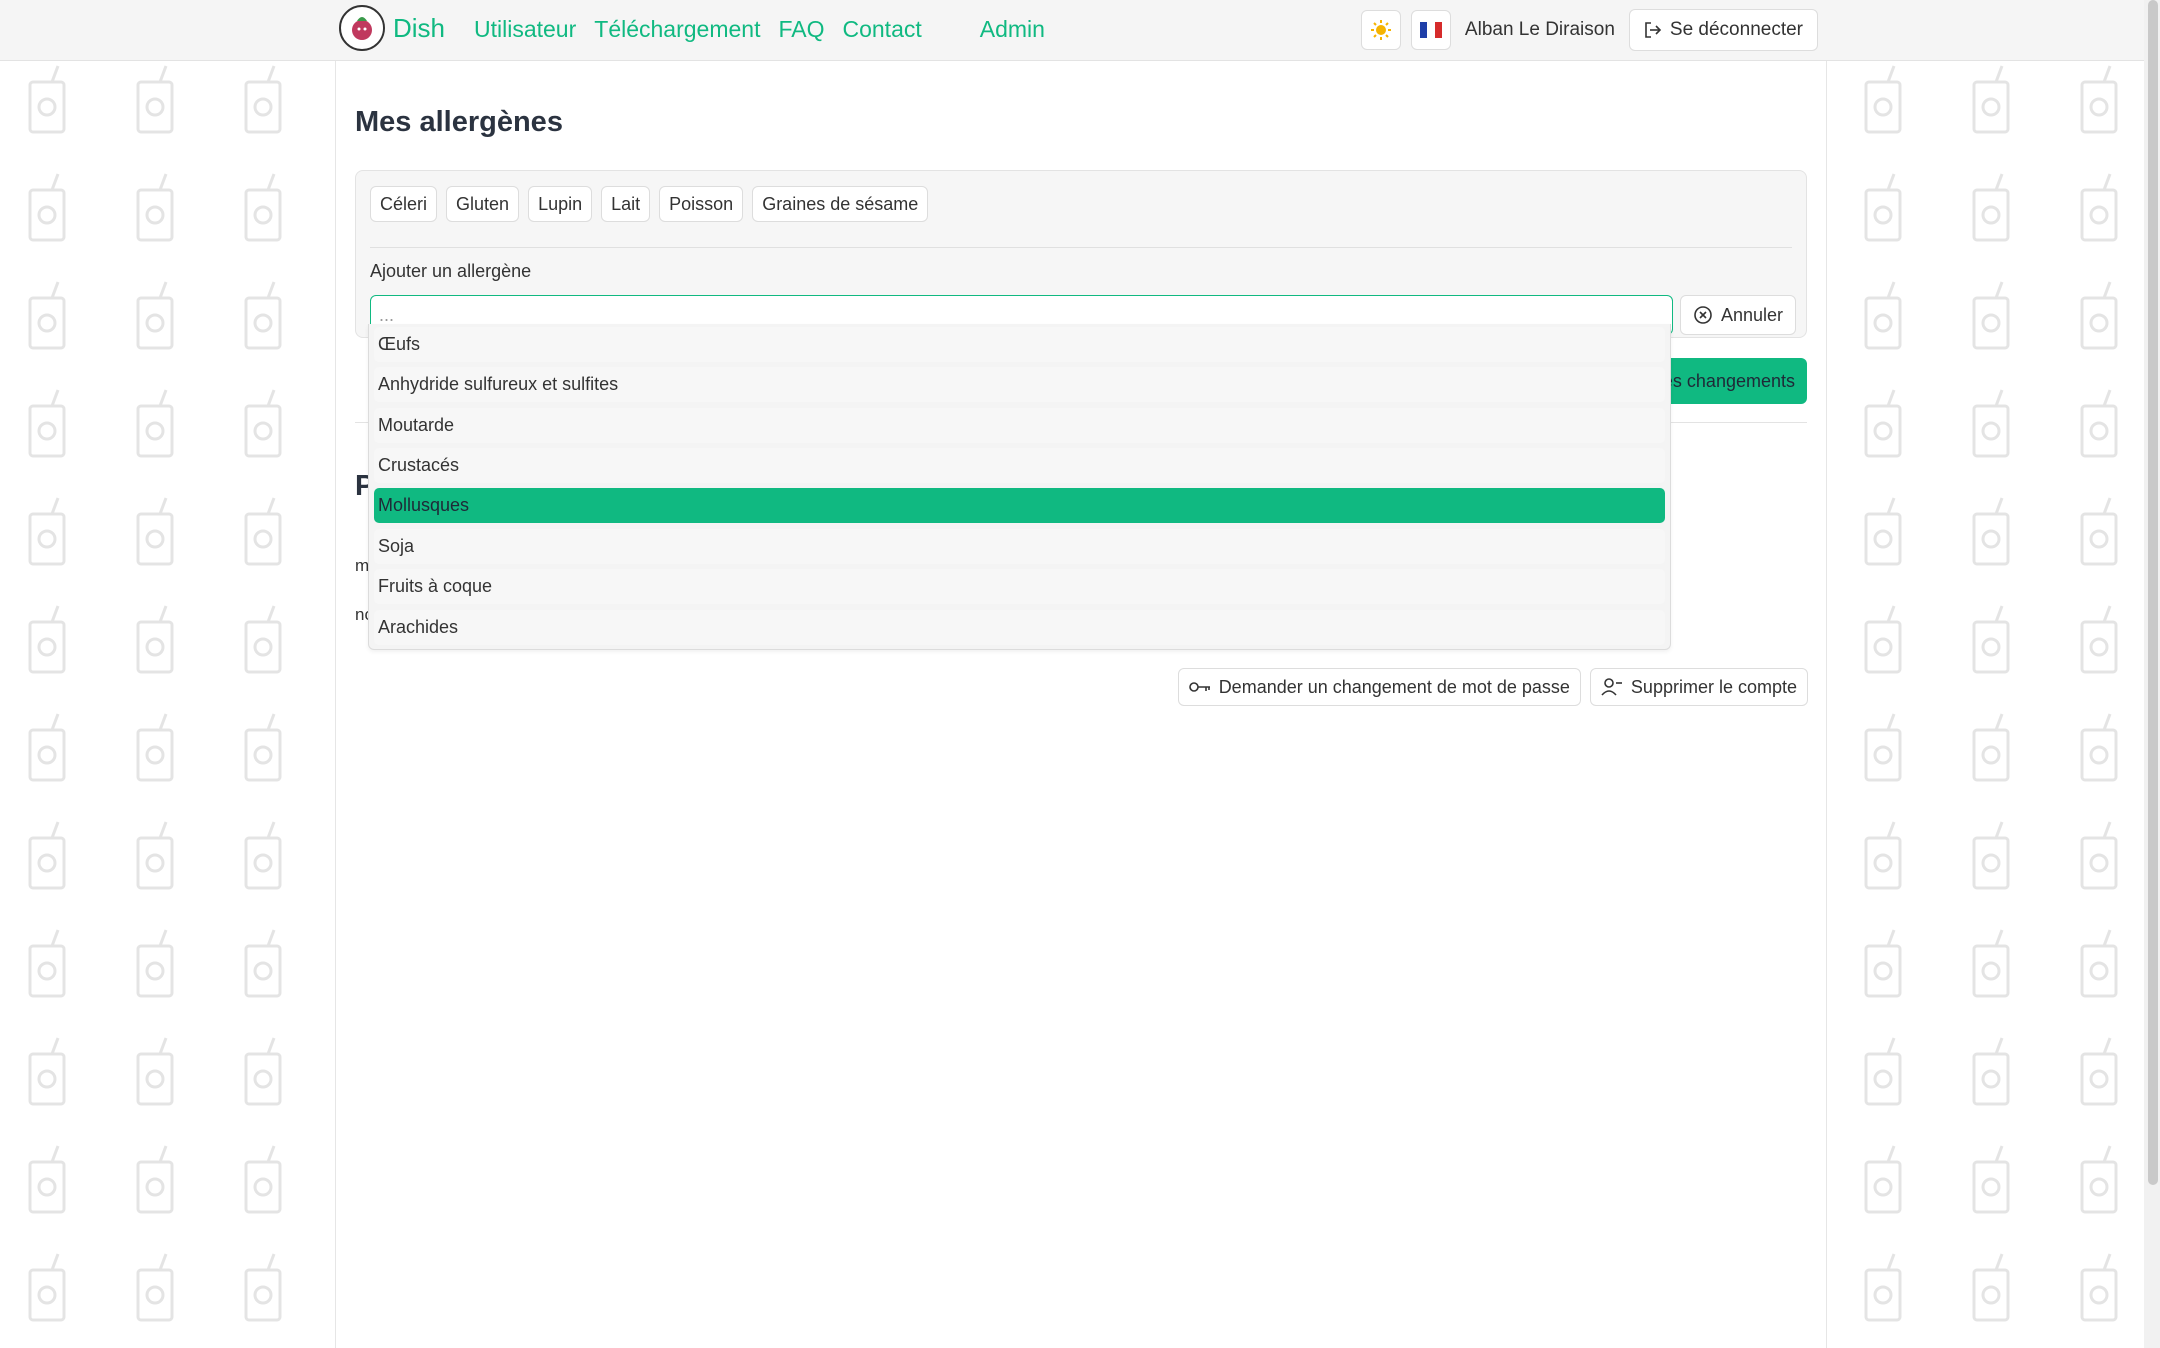 The width and height of the screenshot is (2160, 1348). I want to click on dropdown-option: Anhydride sulfureux et sulfites, so click(1019, 384).